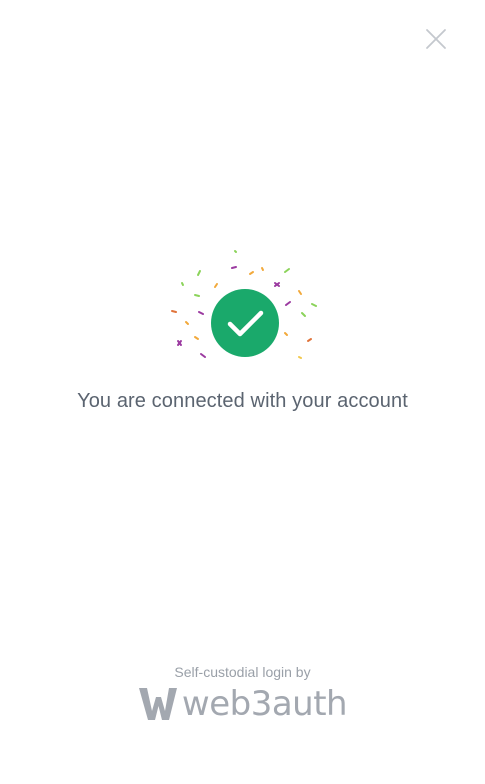  I want to click on success-illustration, so click(245, 305).